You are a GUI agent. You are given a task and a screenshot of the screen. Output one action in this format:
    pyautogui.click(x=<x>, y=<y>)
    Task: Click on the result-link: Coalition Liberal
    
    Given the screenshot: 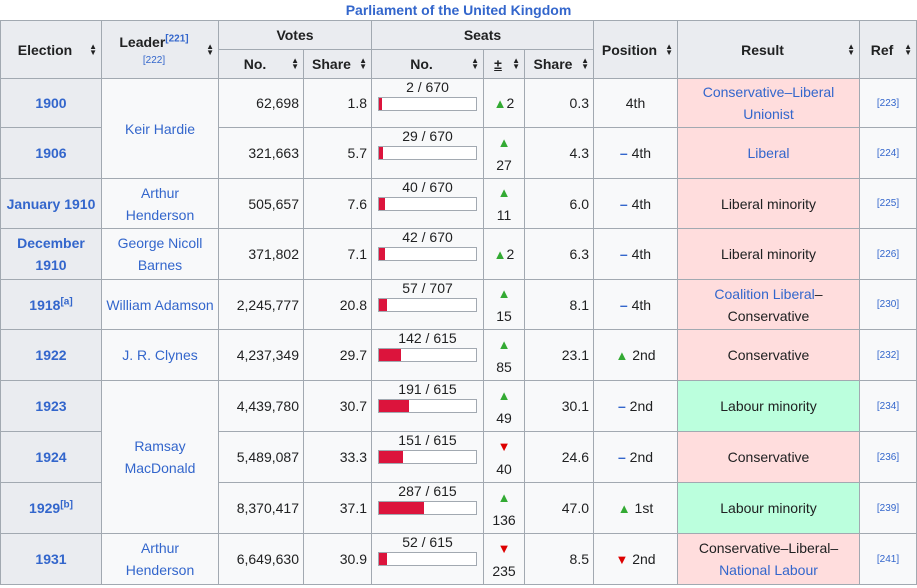 What is the action you would take?
    pyautogui.click(x=764, y=294)
    